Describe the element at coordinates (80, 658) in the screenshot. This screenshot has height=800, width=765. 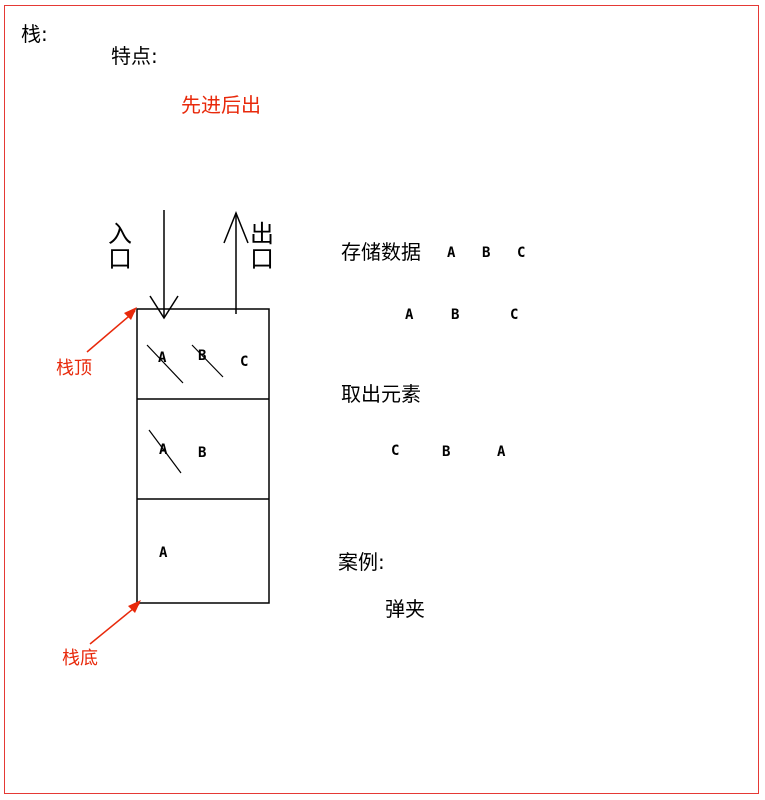
I see `stack-bottom-label: 栈底` at that location.